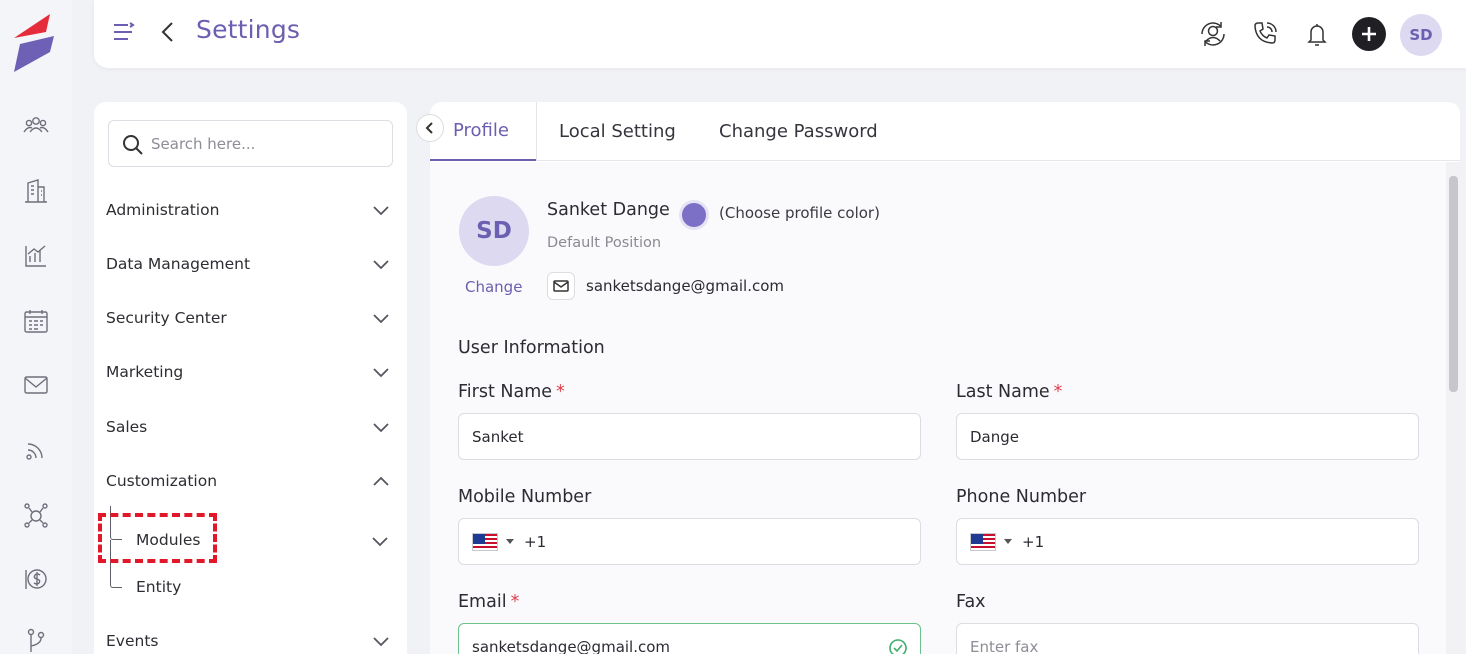 The image size is (1466, 654). I want to click on plus-icon, so click(1369, 34).